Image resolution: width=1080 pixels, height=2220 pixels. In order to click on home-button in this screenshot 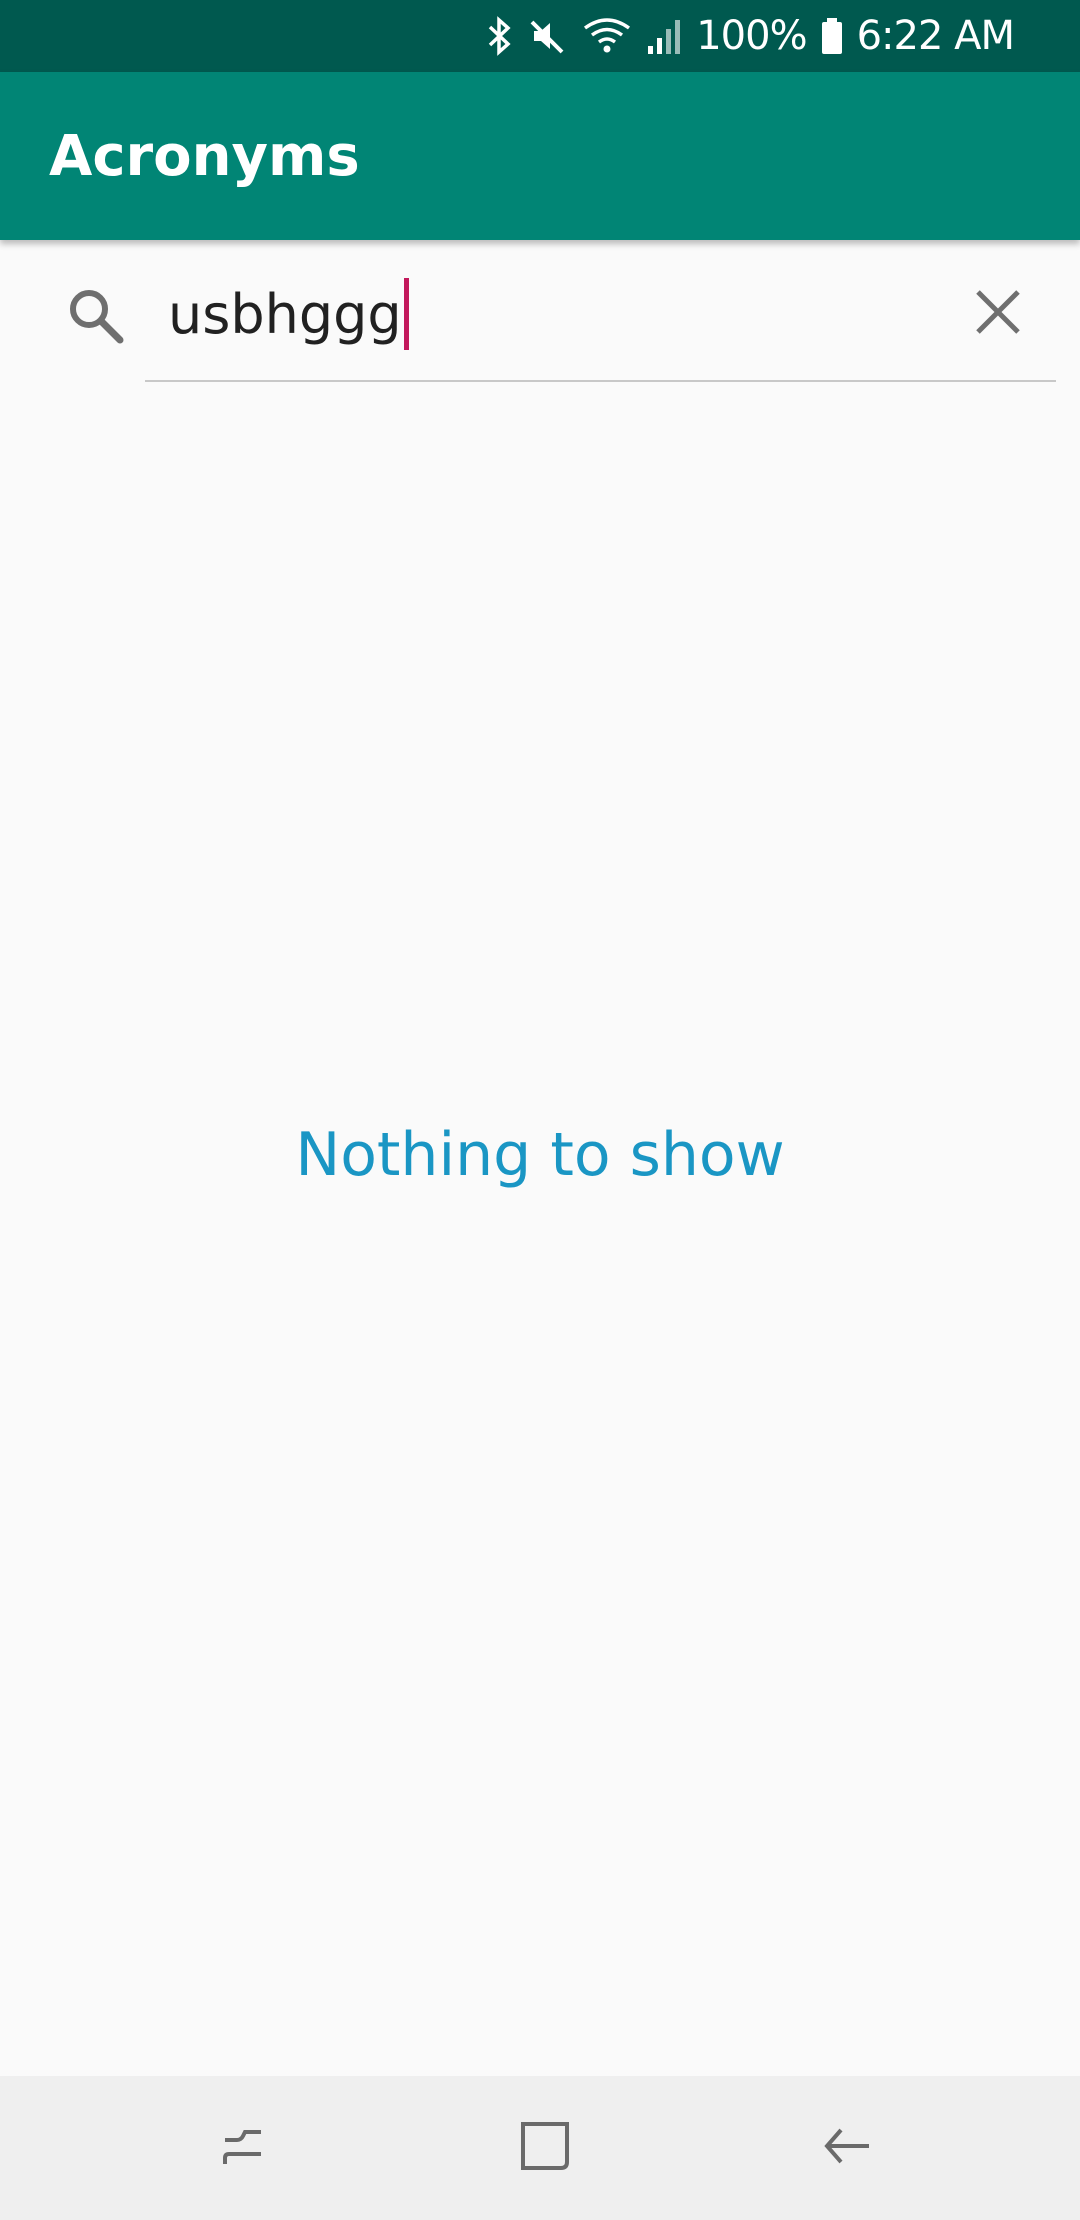, I will do `click(545, 2148)`.